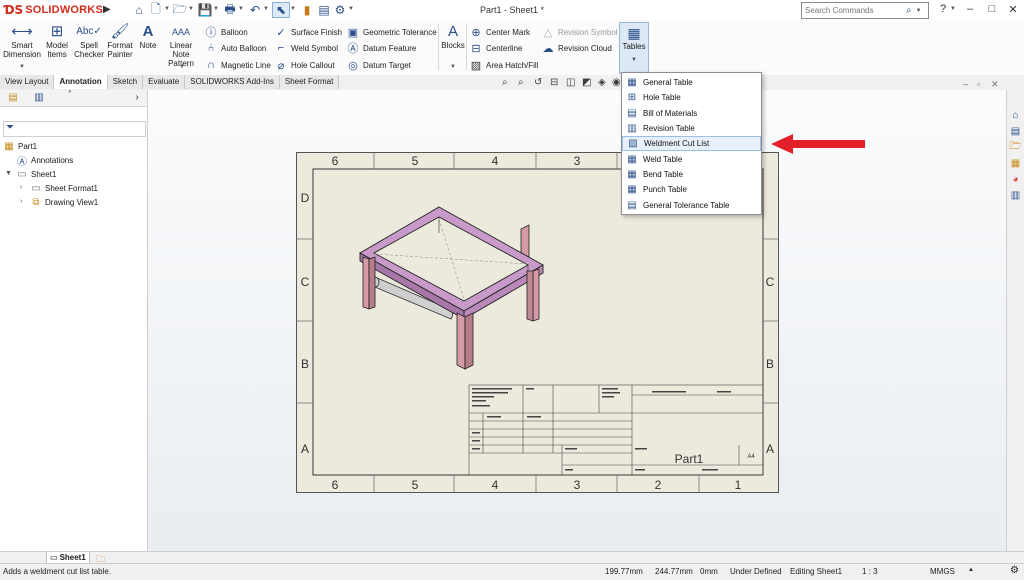 The width and height of the screenshot is (1024, 580). Describe the element at coordinates (308, 32) in the screenshot. I see `surface-finish-button: ✓ Surface Finish` at that location.